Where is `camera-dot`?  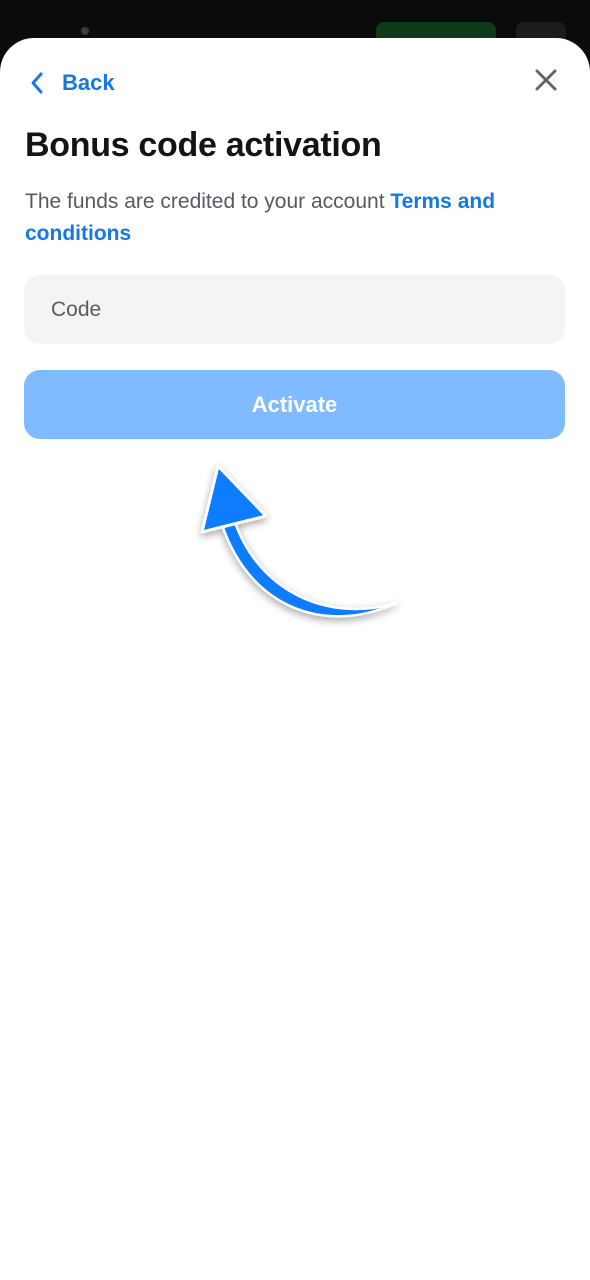
camera-dot is located at coordinates (85, 31).